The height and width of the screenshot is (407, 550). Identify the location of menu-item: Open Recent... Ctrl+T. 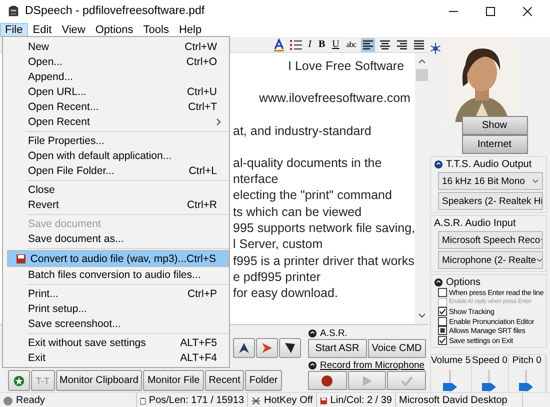
(116, 106).